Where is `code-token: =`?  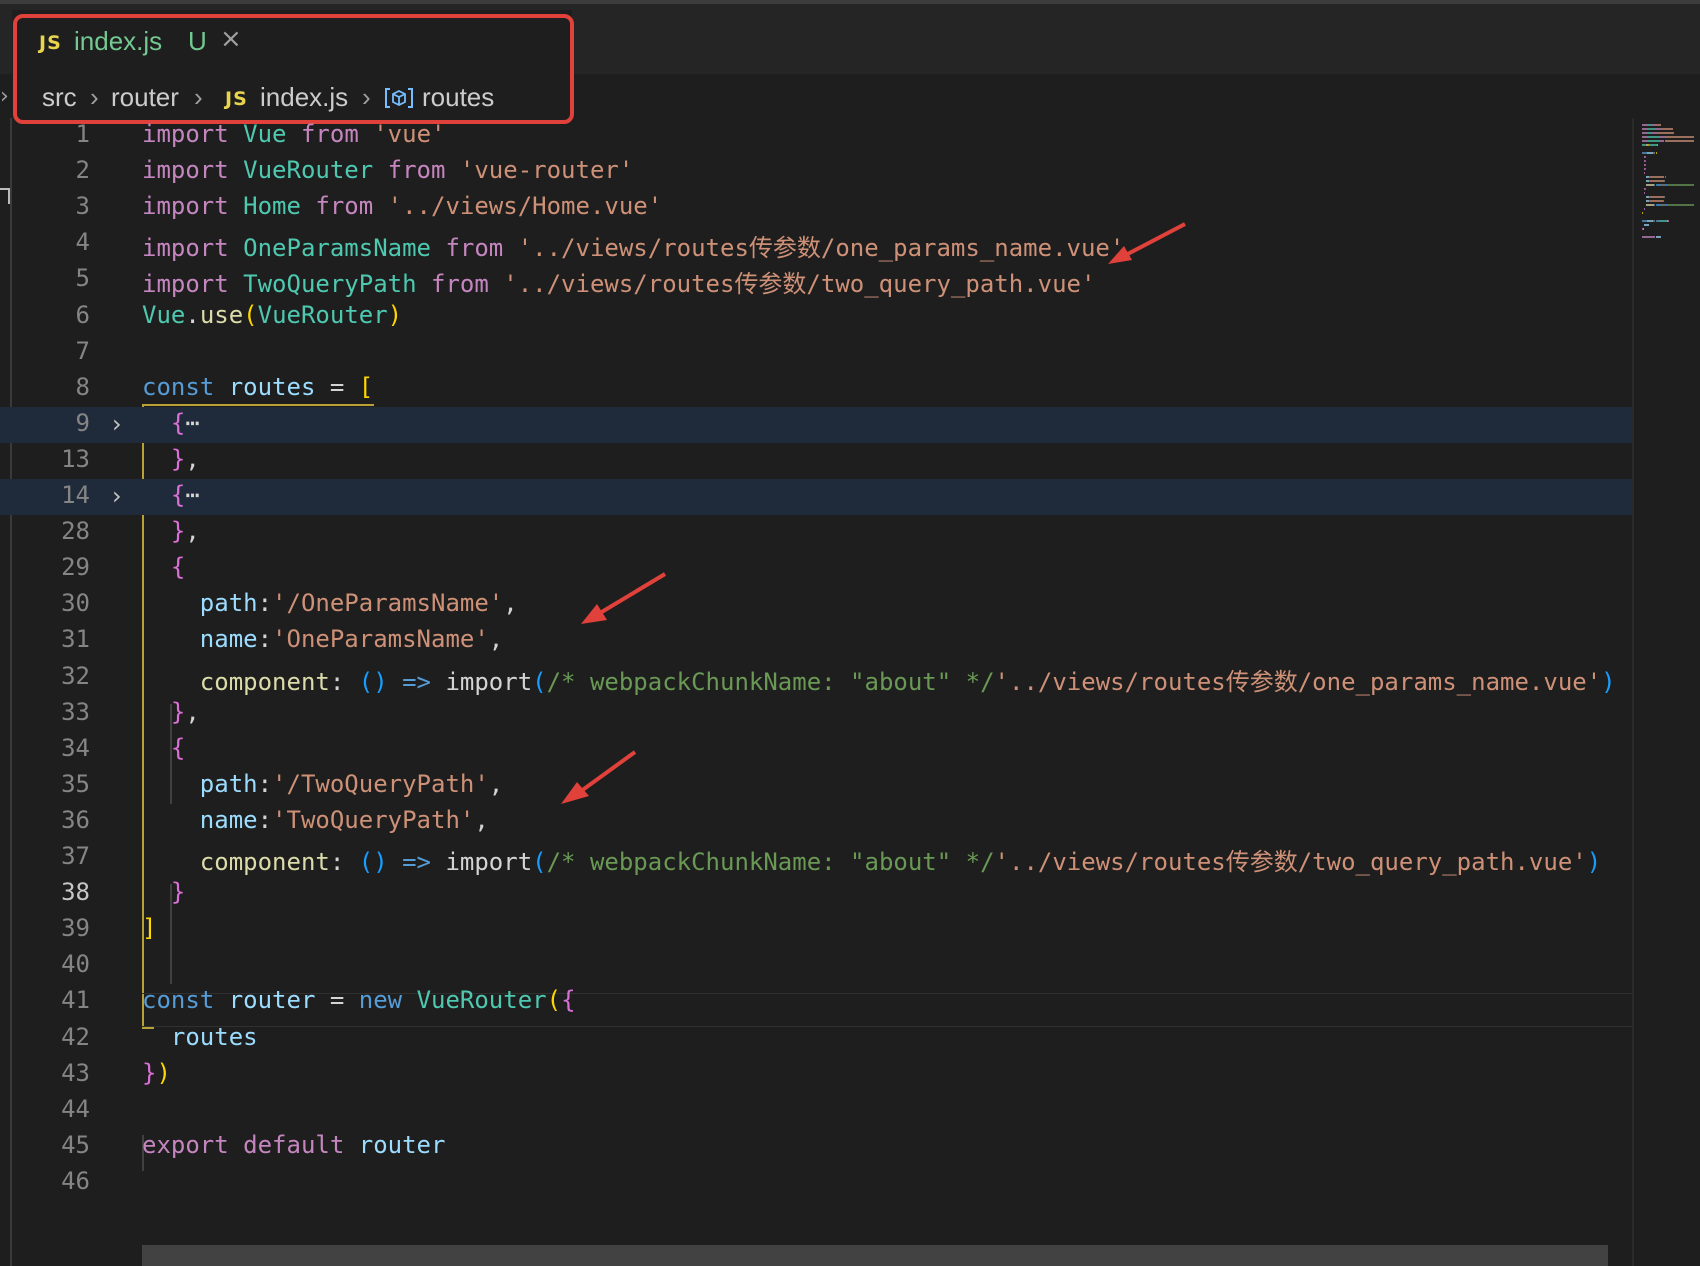
code-token: = is located at coordinates (337, 386).